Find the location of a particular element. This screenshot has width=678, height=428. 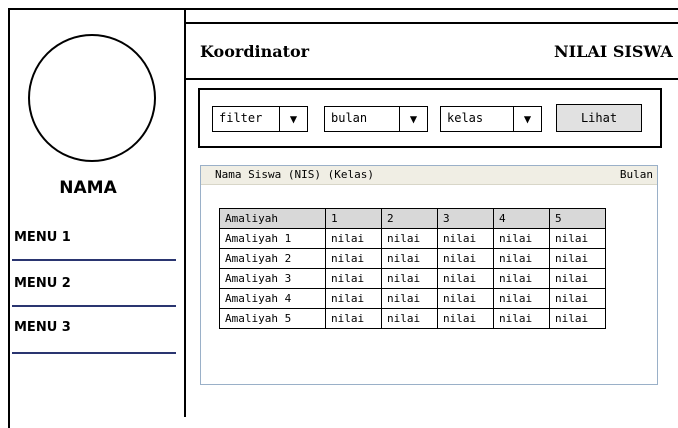

table-row: Amaliyah 2 nilai nilai nilai nilai nilai is located at coordinates (412, 258).